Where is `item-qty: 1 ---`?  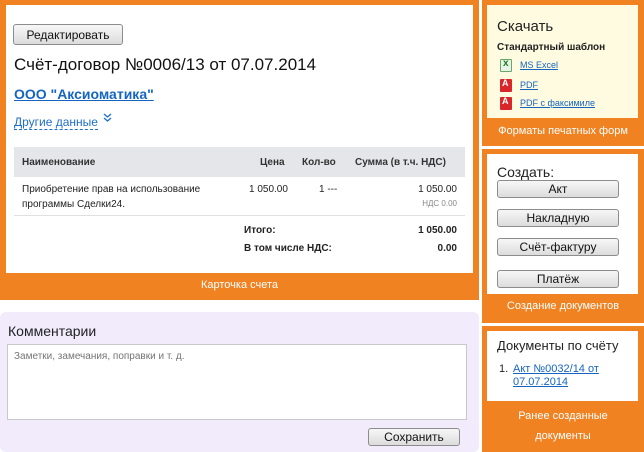
item-qty: 1 --- is located at coordinates (328, 189).